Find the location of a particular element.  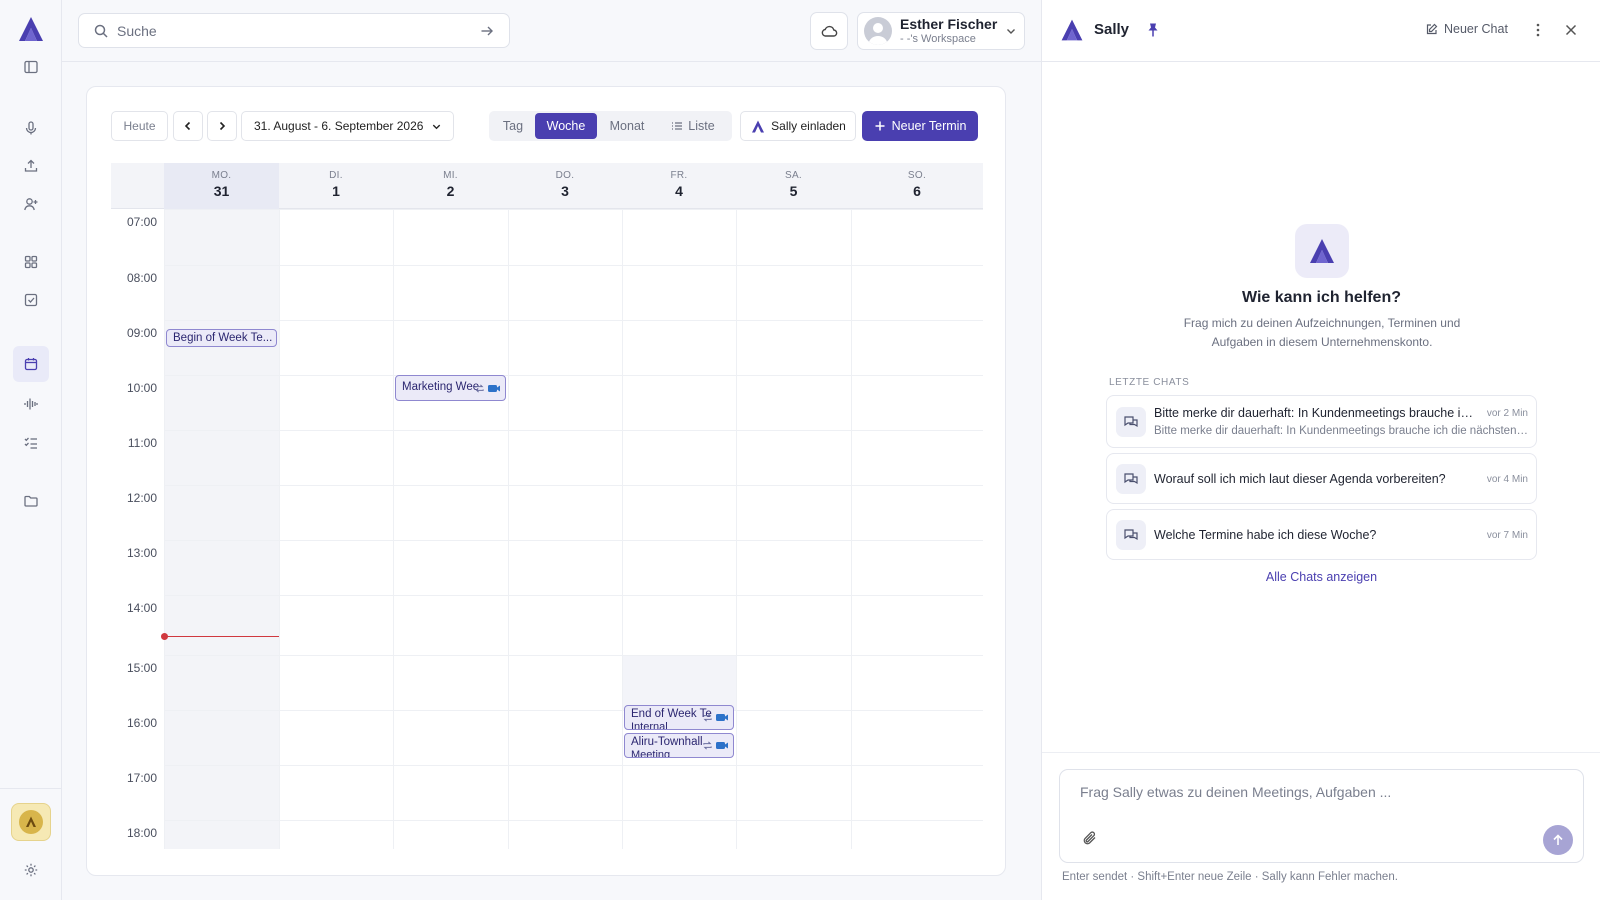

tasks-check-icon is located at coordinates (31, 300).